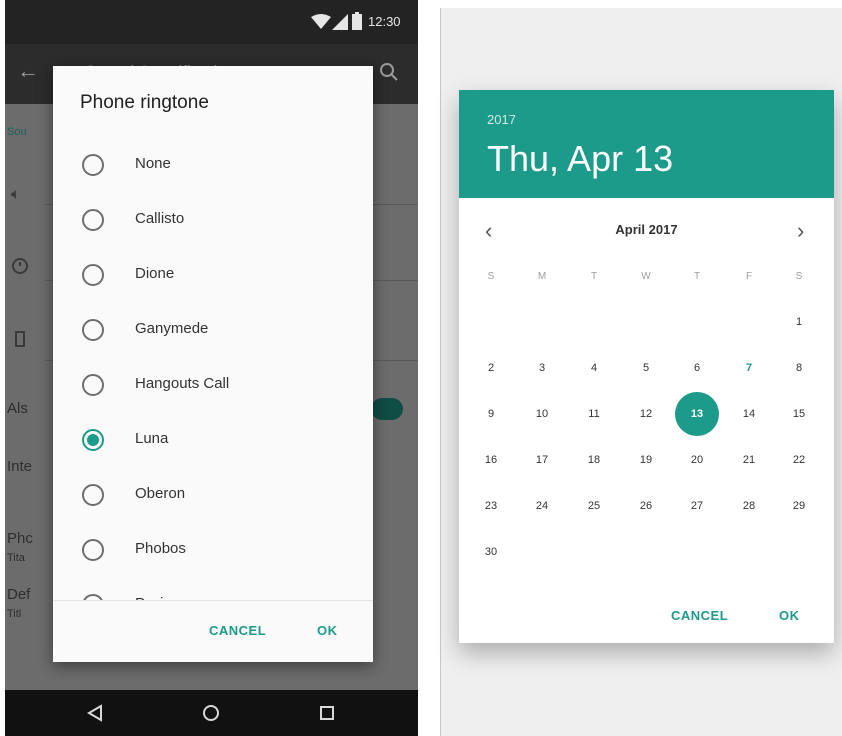 The height and width of the screenshot is (736, 842). Describe the element at coordinates (211, 22) in the screenshot. I see `status-bar: 12:30` at that location.